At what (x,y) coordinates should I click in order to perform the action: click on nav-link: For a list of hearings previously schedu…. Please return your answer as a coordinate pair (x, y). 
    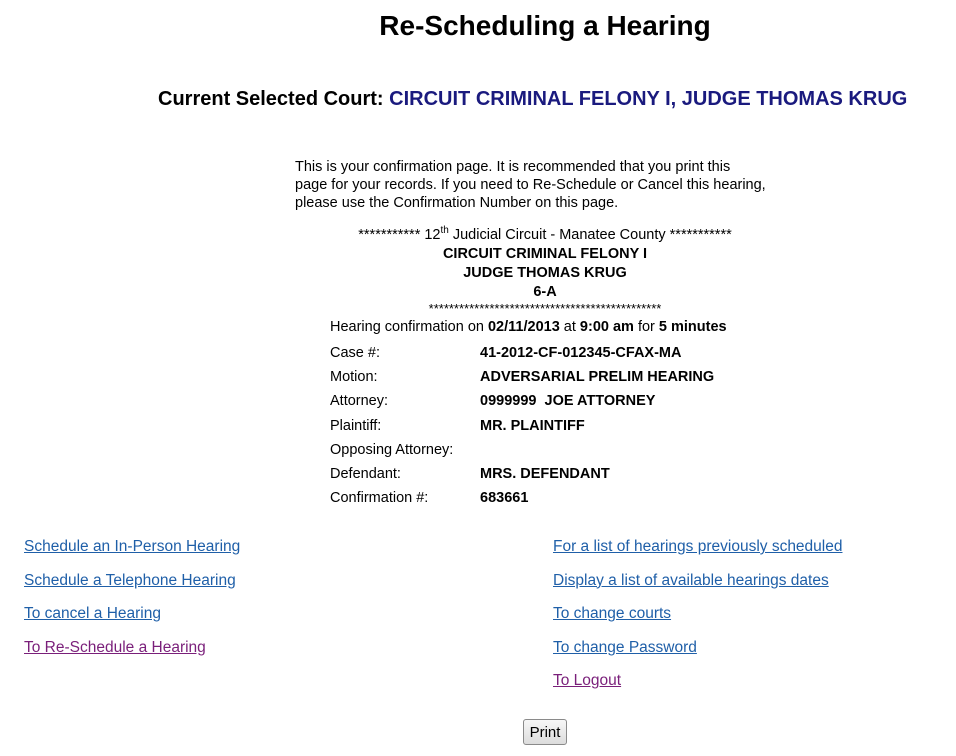
    Looking at the image, I should click on (697, 555).